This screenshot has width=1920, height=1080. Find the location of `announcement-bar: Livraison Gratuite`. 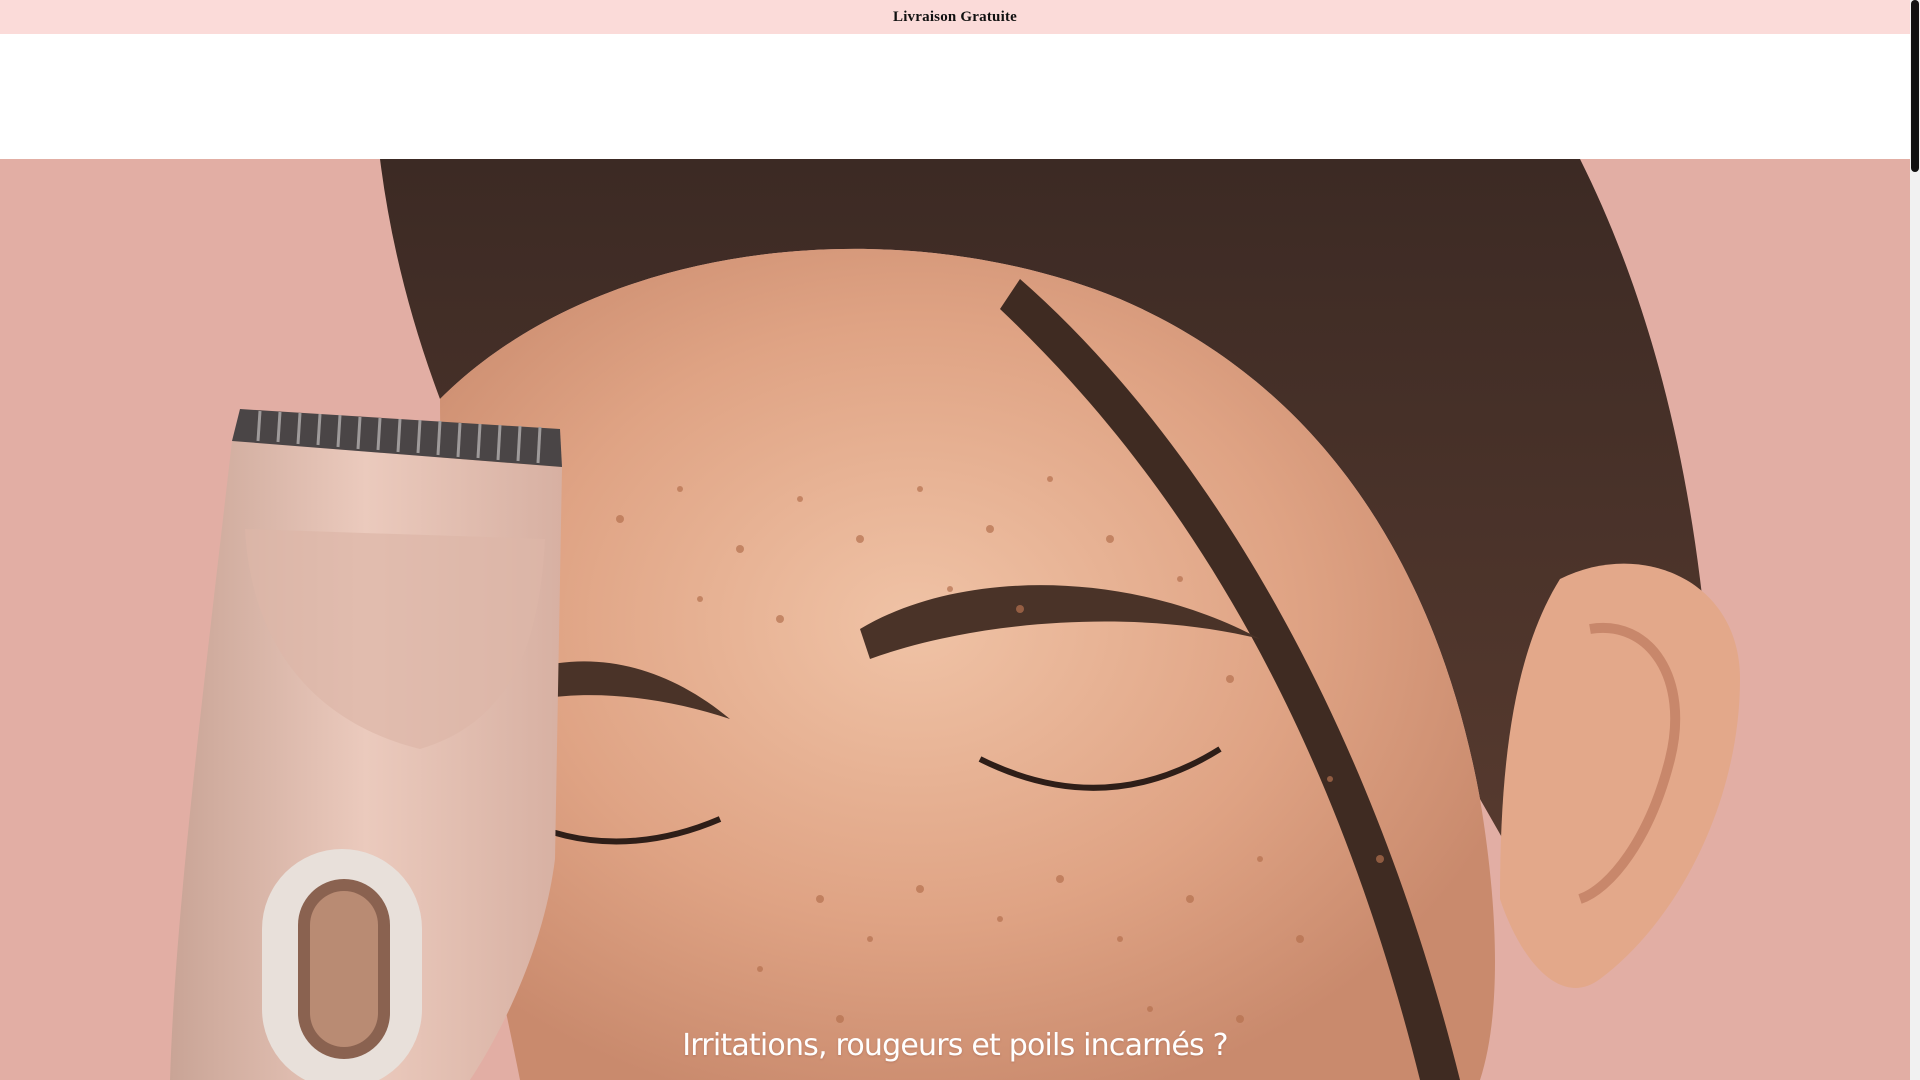

announcement-bar: Livraison Gratuite is located at coordinates (955, 17).